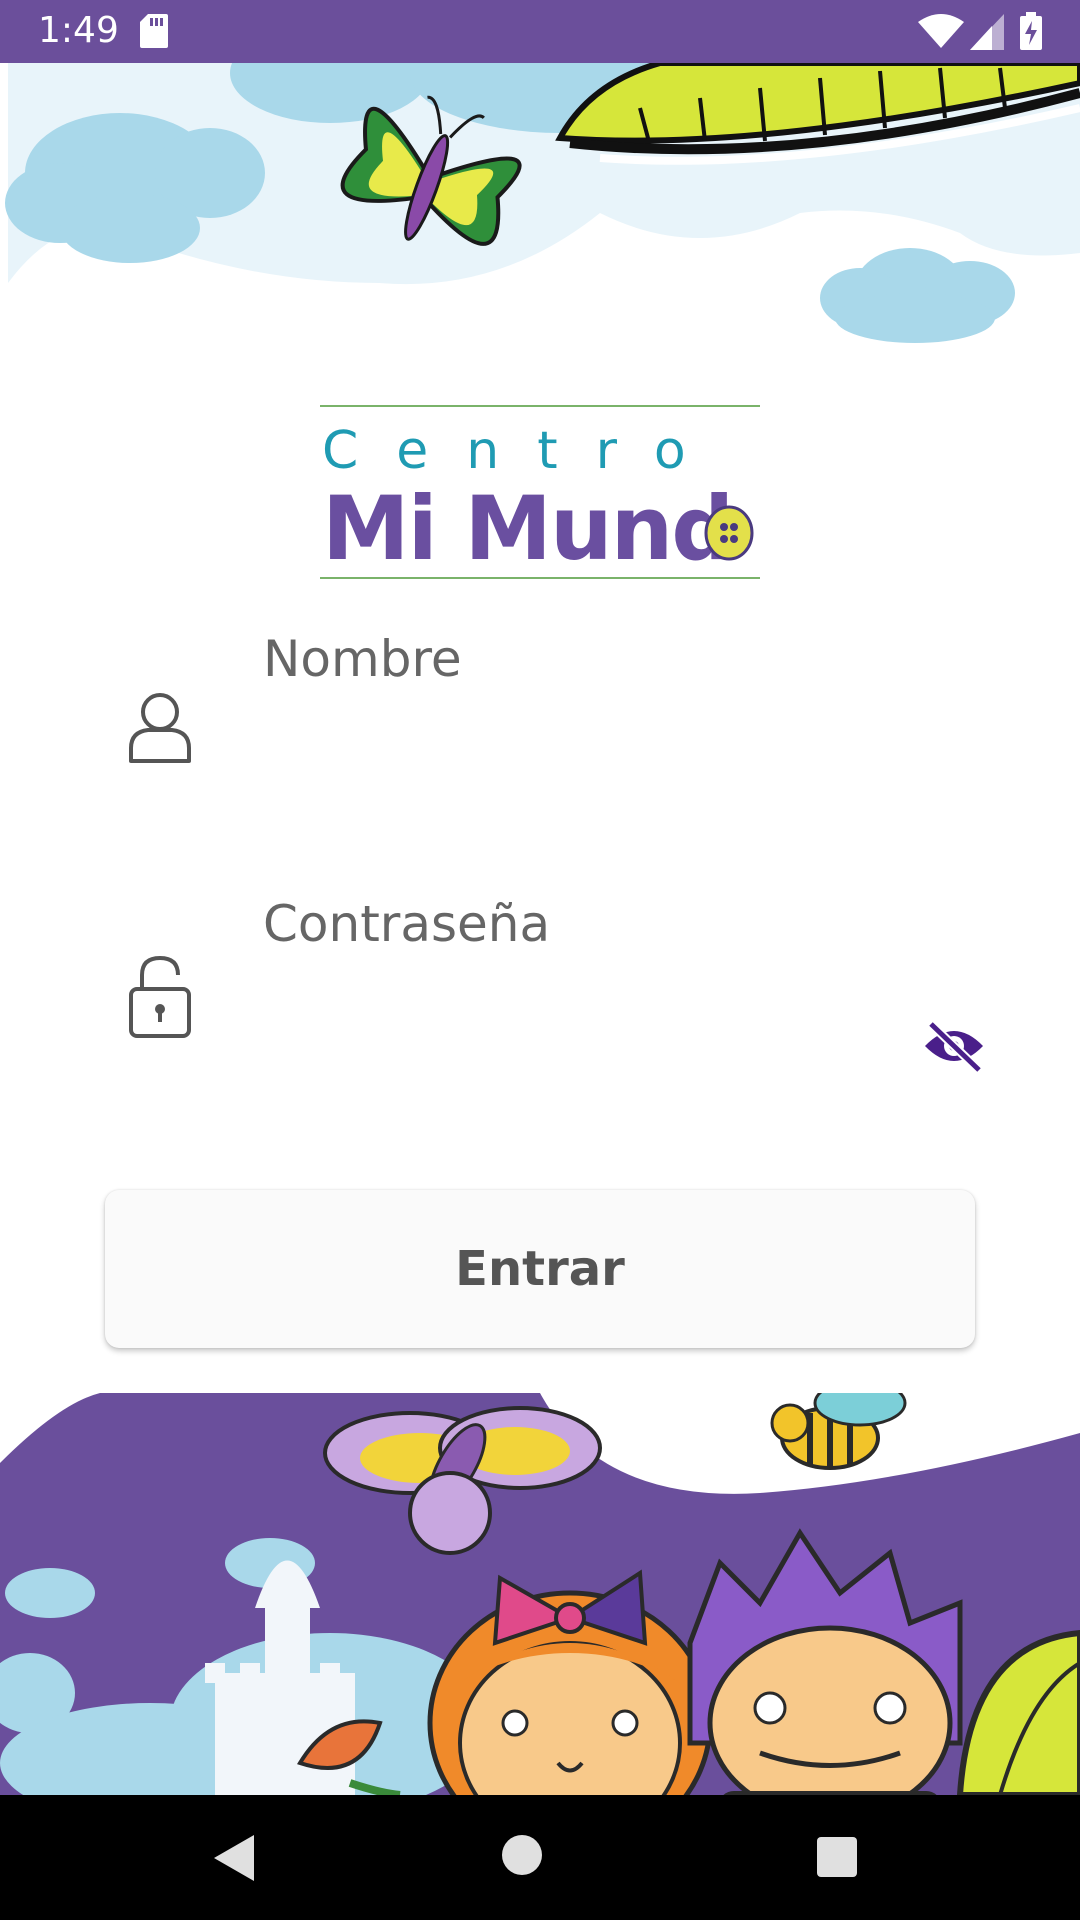 This screenshot has height=1920, width=1080. What do you see at coordinates (729, 533) in the screenshot?
I see `logo-button-o-icon` at bounding box center [729, 533].